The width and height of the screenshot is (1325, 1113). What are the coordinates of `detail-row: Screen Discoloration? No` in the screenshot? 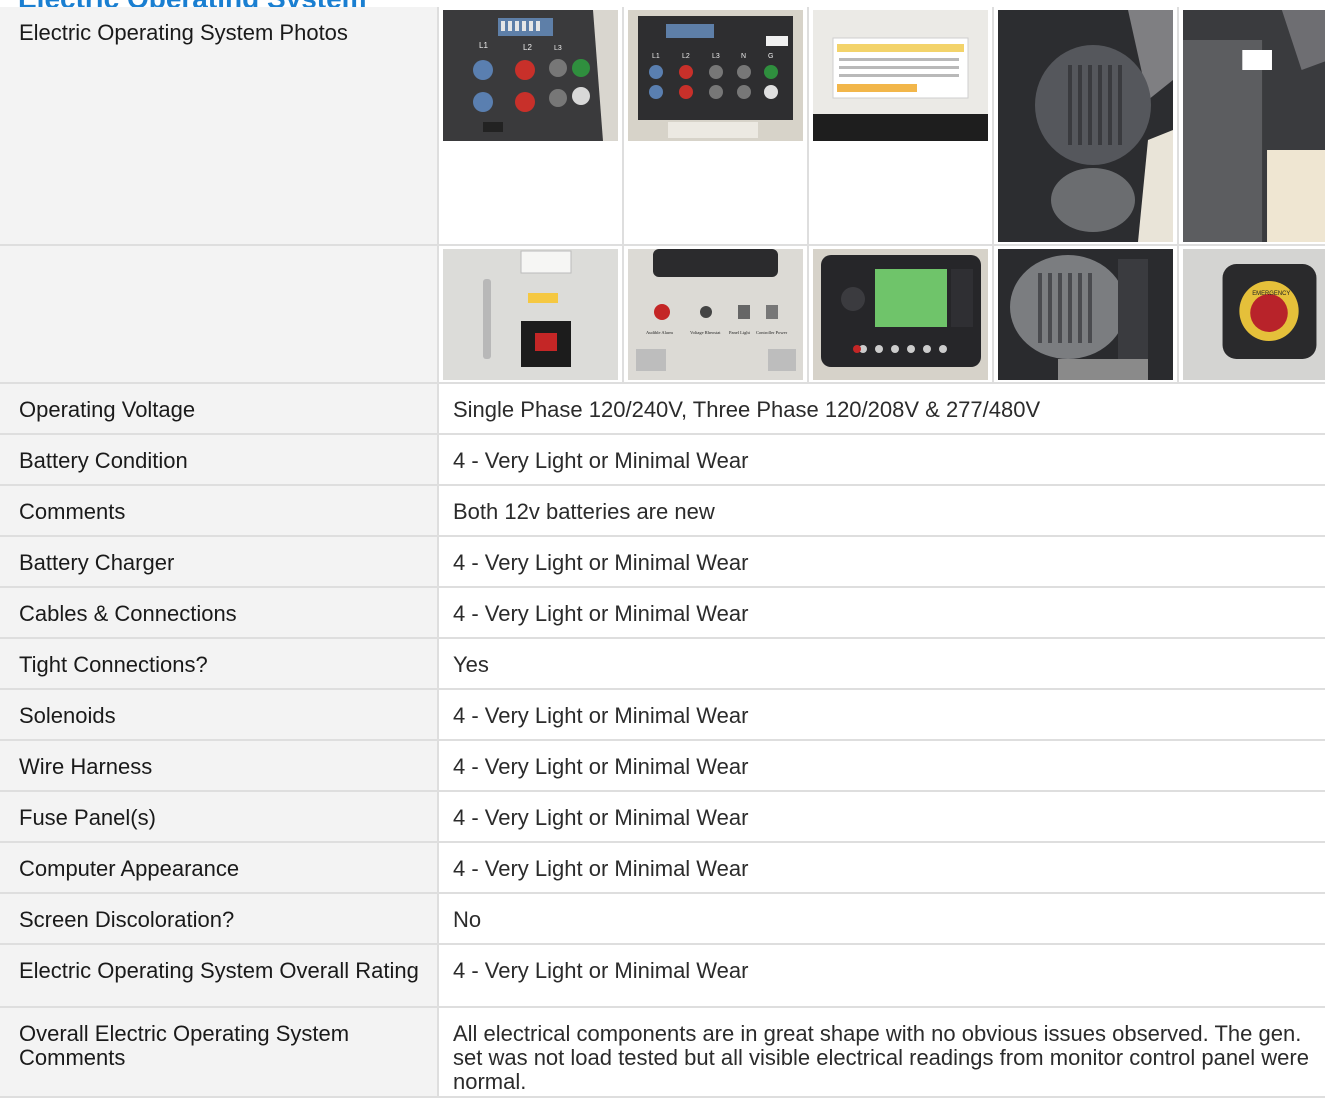 It's located at (662, 919).